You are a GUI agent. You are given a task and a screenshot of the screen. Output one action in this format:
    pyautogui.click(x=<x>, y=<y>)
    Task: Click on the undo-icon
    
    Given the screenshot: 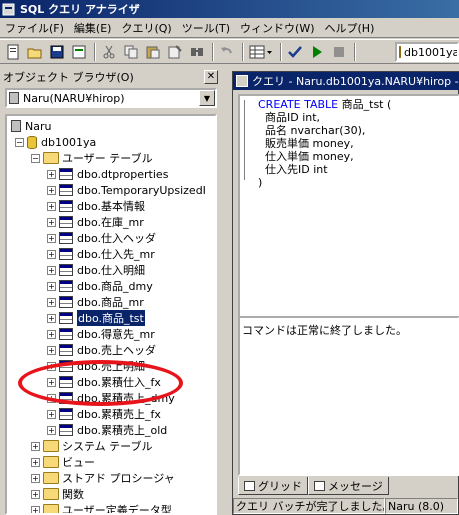 What is the action you would take?
    pyautogui.click(x=227, y=52)
    